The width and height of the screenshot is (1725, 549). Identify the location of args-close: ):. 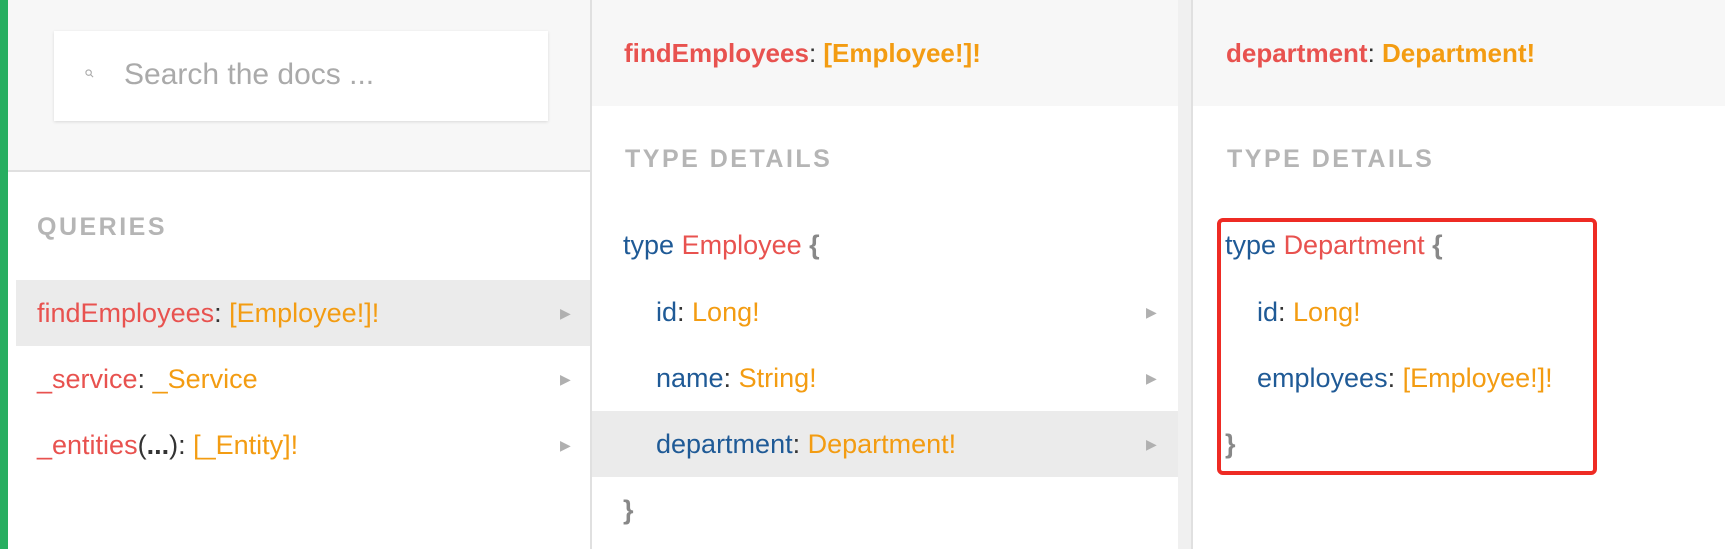
(181, 444).